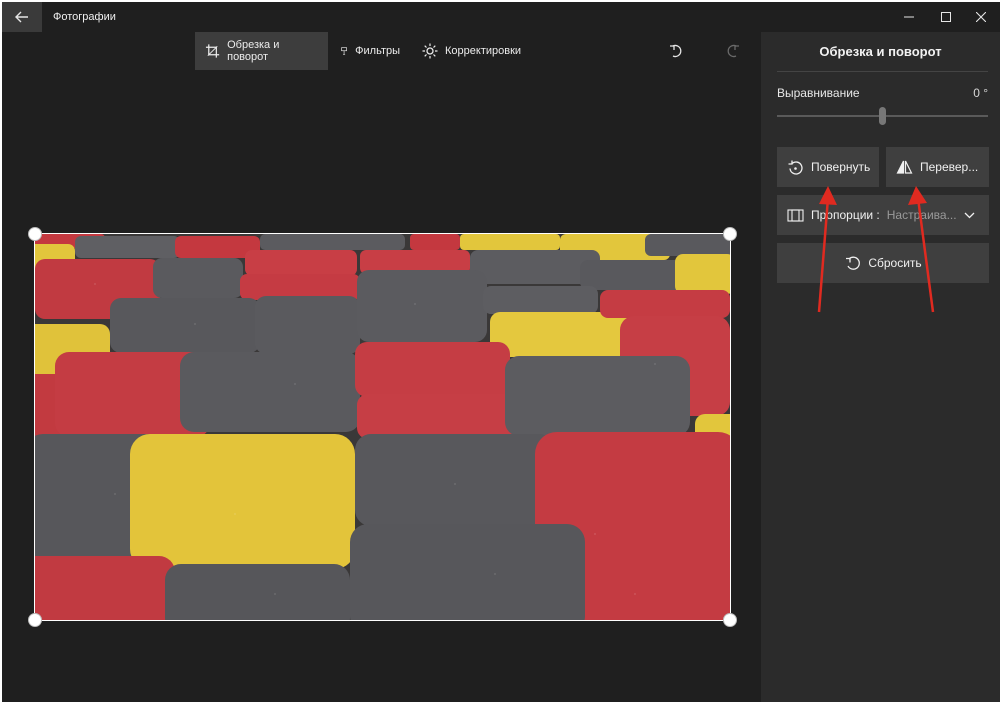 The width and height of the screenshot is (1004, 706). I want to click on aspect-ratio-label: Пропорции :, so click(845, 215).